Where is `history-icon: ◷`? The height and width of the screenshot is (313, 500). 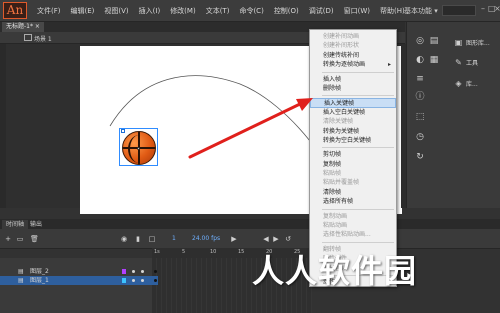 history-icon: ◷ is located at coordinates (420, 137).